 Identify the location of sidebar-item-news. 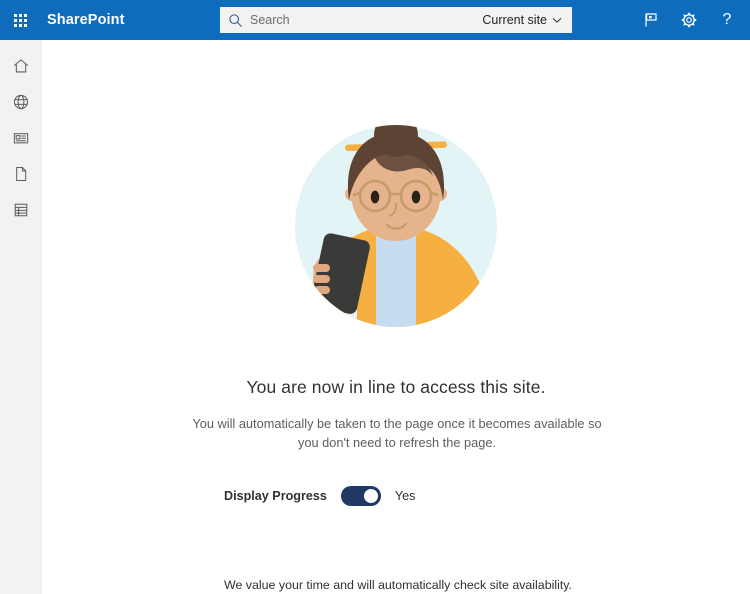
(21, 140).